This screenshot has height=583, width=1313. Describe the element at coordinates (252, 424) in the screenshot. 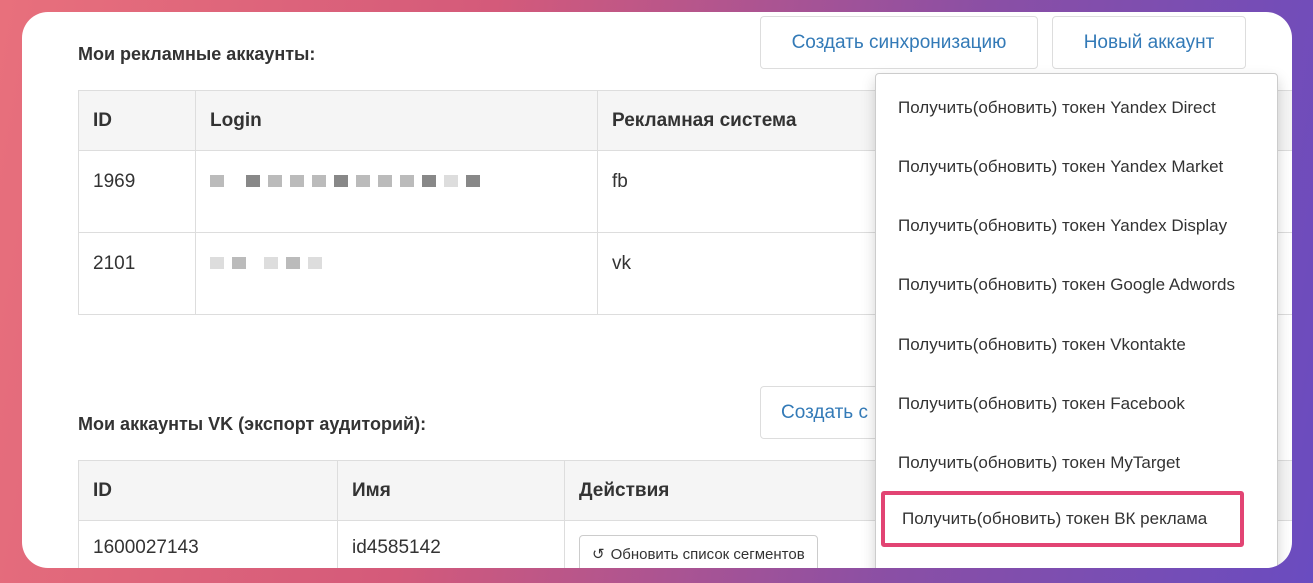

I see `vk-accounts-title: Мои аккаунты VK (экспорт аудиторий):` at that location.